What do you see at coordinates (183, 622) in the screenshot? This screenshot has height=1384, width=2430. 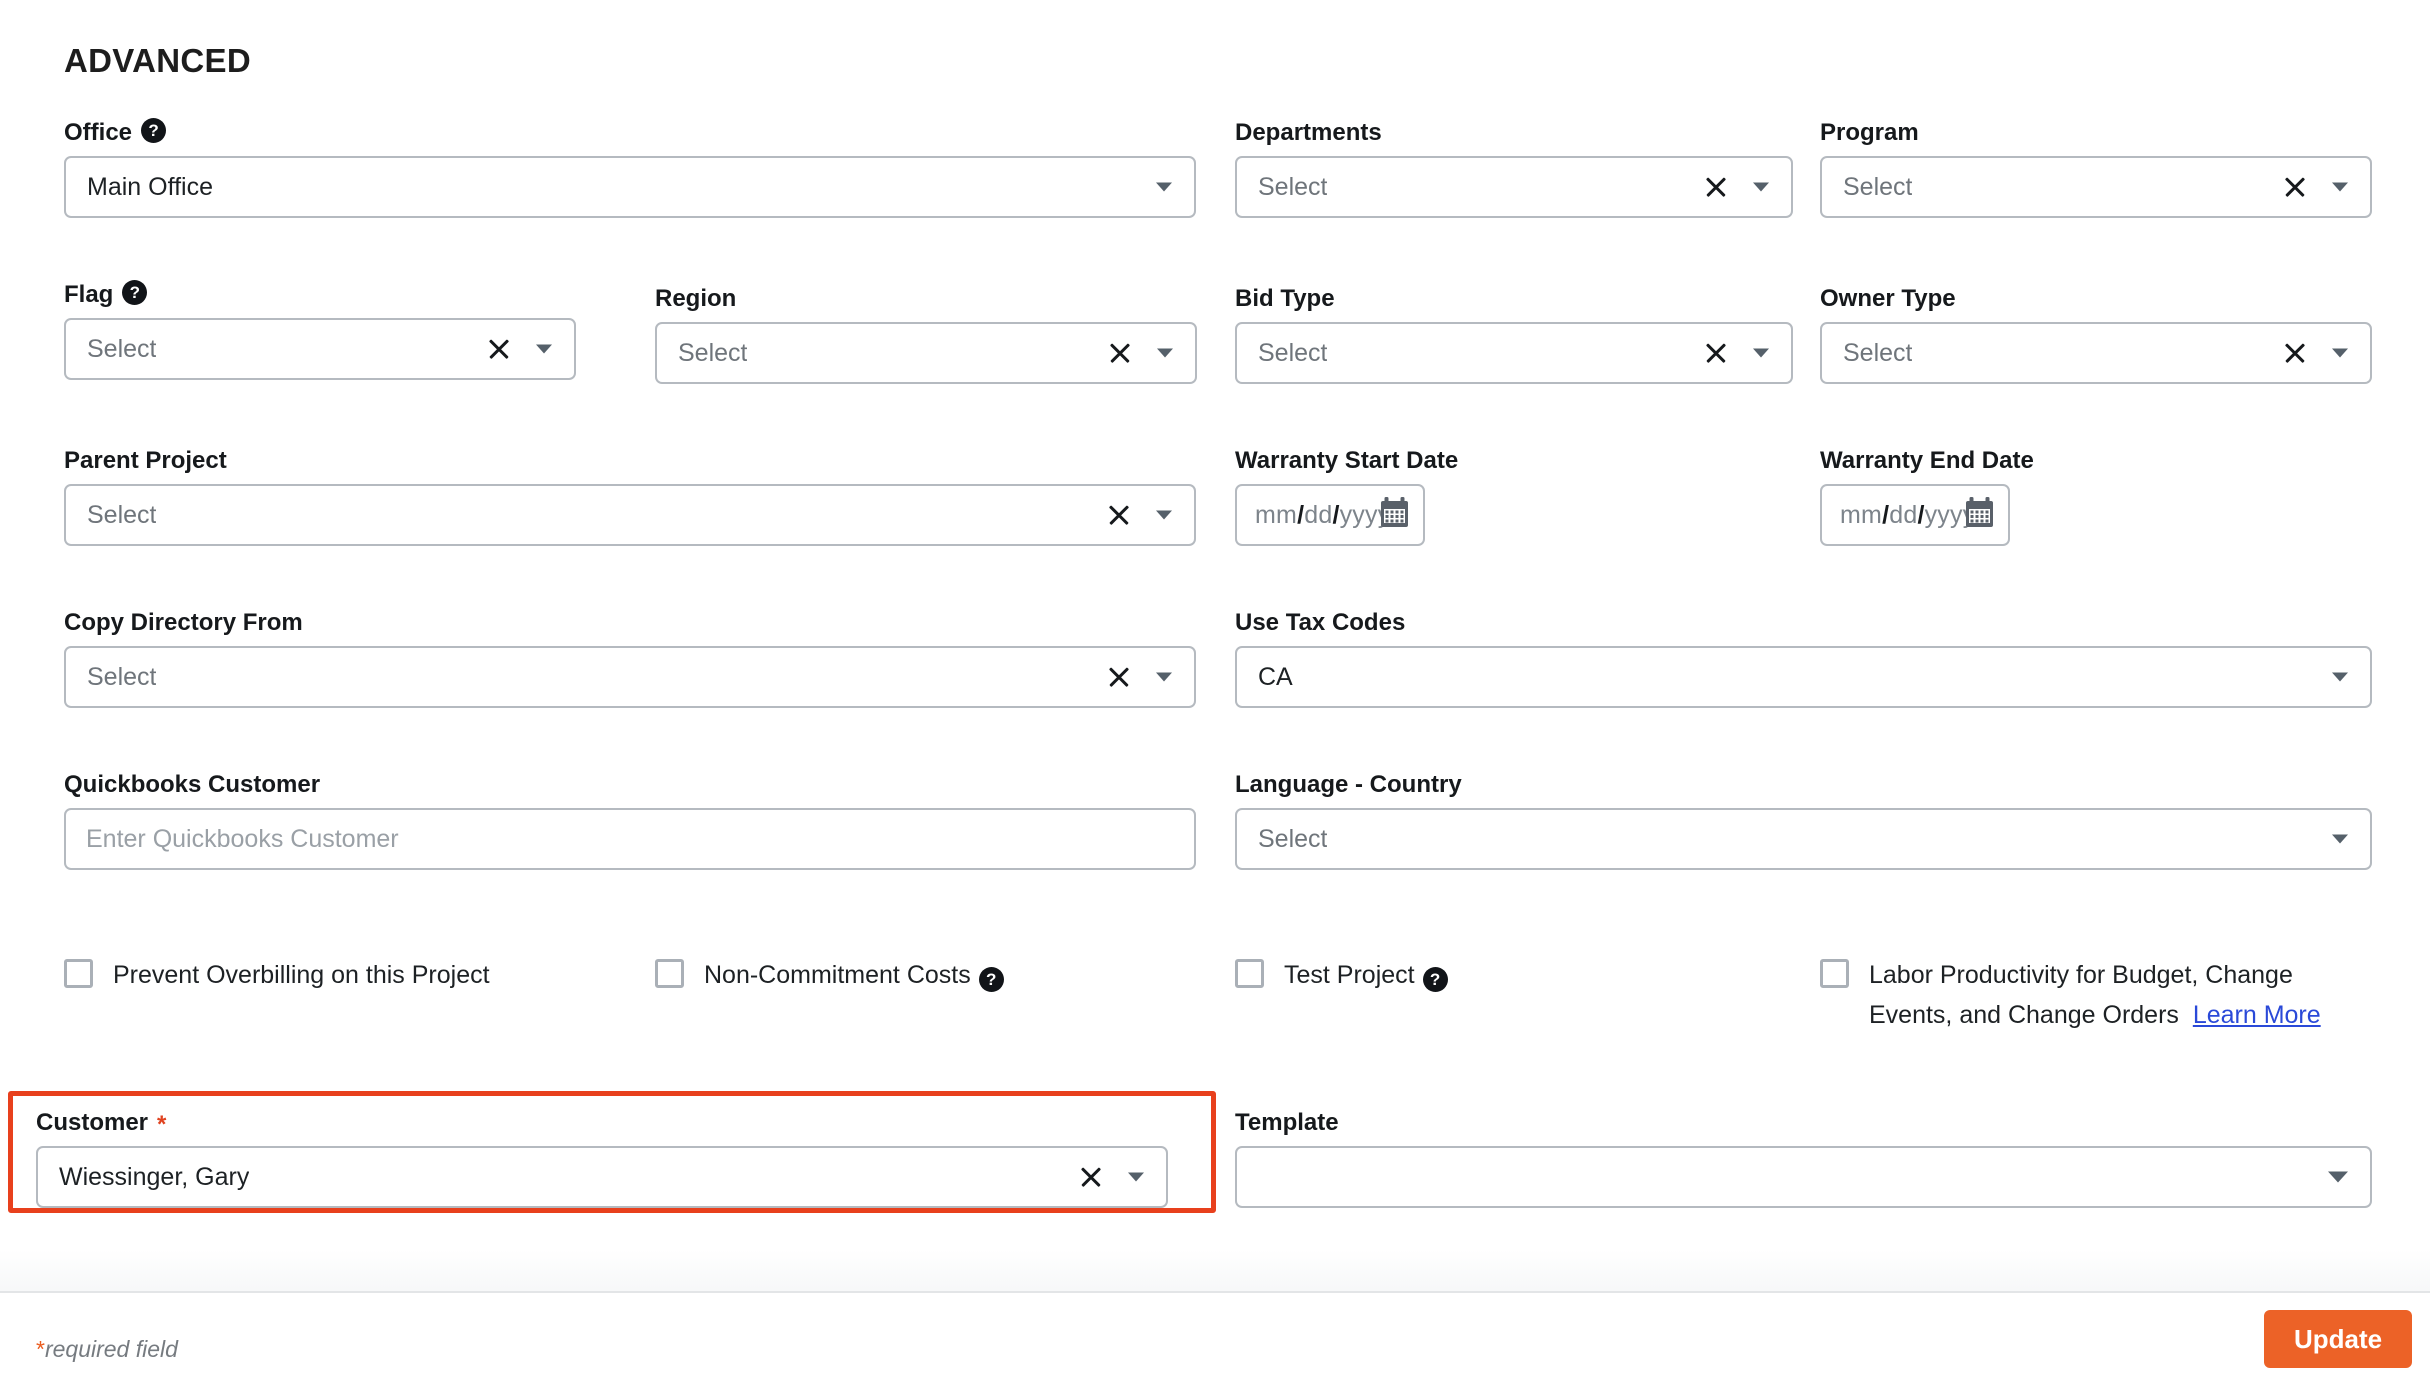 I see `label-text-copy-directory-from: Copy Directory From` at bounding box center [183, 622].